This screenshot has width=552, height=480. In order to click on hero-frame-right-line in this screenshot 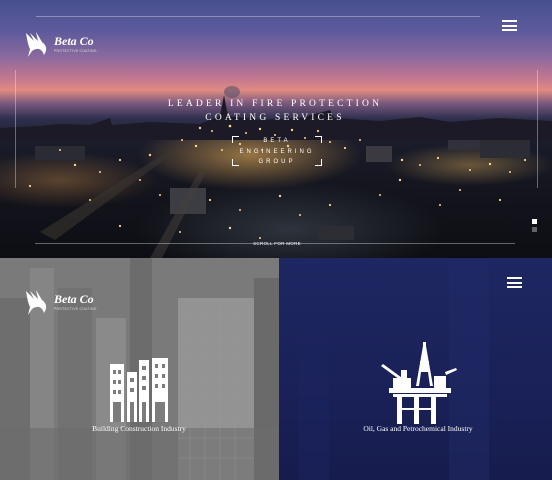, I will do `click(537, 129)`.